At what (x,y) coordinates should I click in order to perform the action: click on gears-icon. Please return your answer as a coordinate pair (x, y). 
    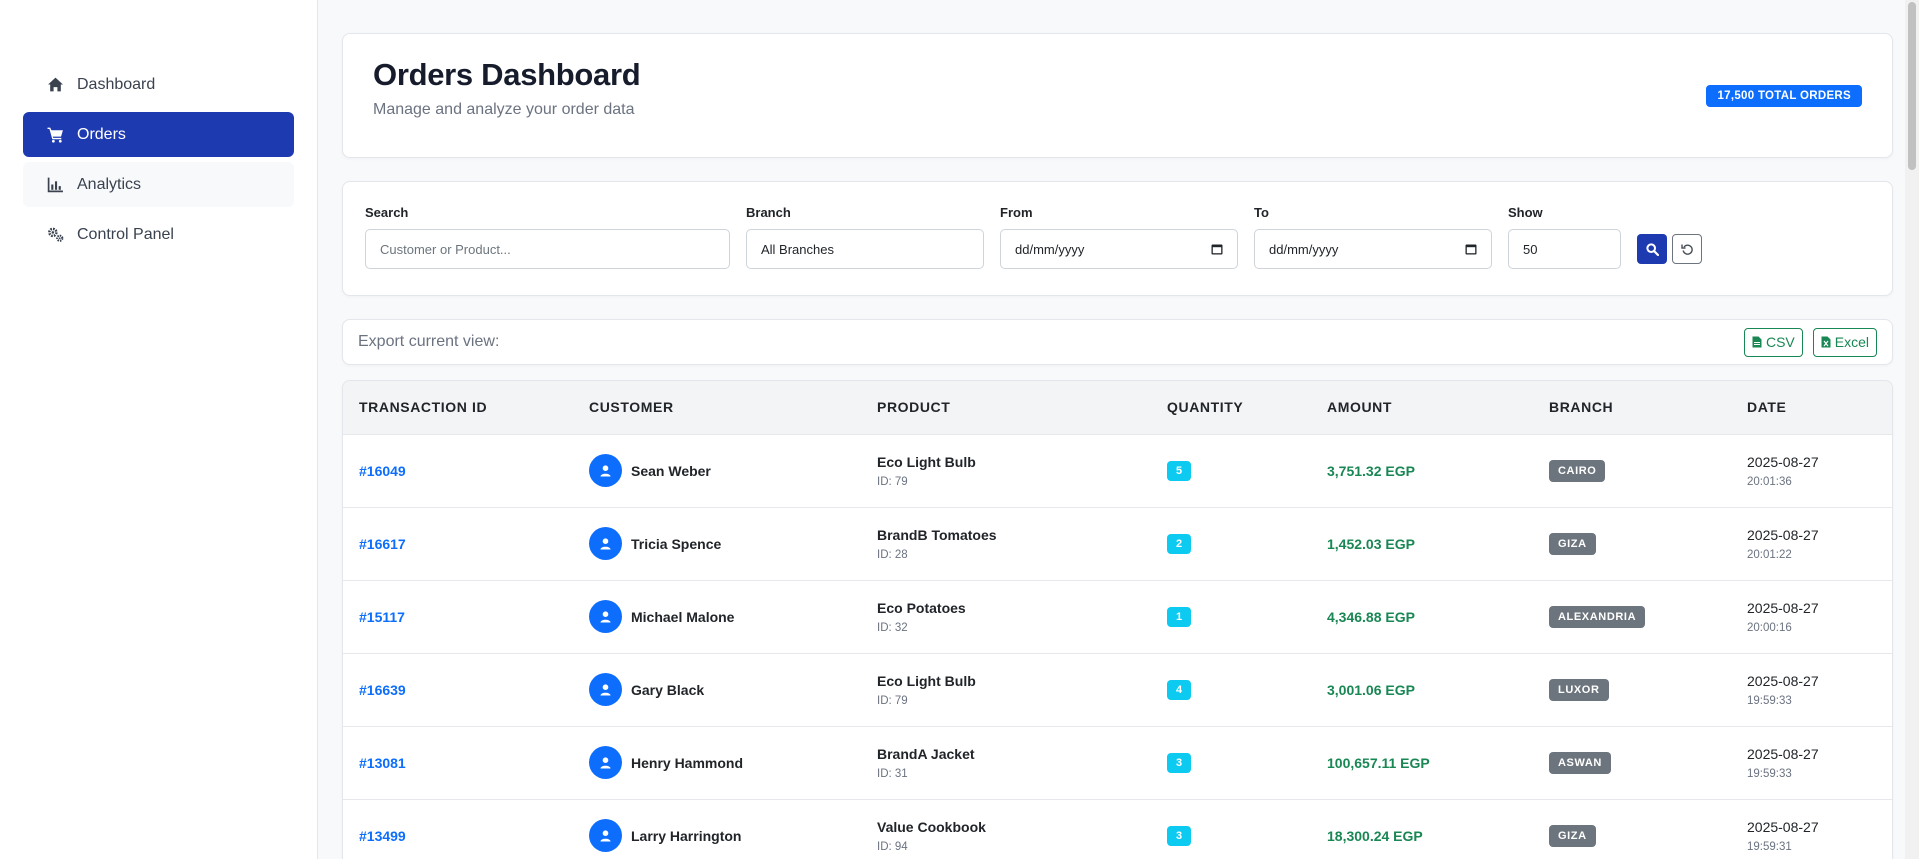
    Looking at the image, I should click on (55, 235).